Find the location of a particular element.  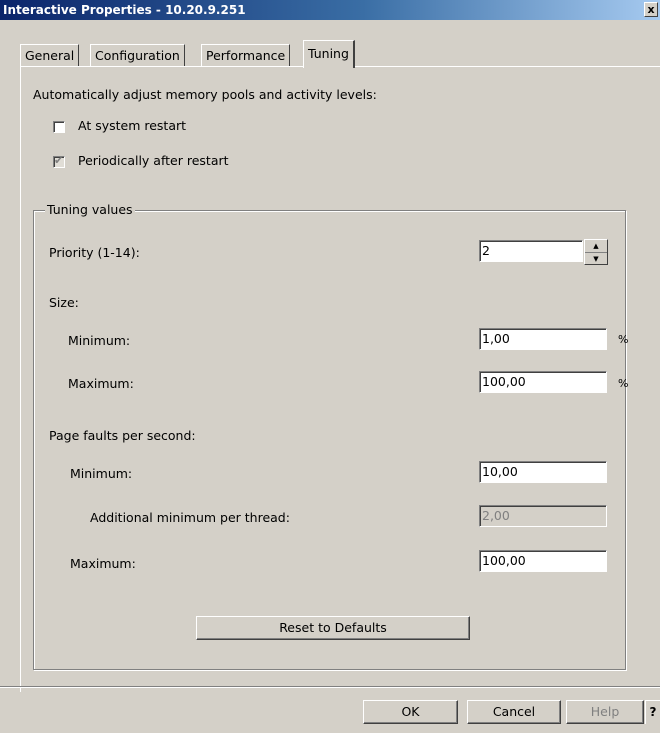

at-system-restart-label: At system restart is located at coordinates (132, 125).